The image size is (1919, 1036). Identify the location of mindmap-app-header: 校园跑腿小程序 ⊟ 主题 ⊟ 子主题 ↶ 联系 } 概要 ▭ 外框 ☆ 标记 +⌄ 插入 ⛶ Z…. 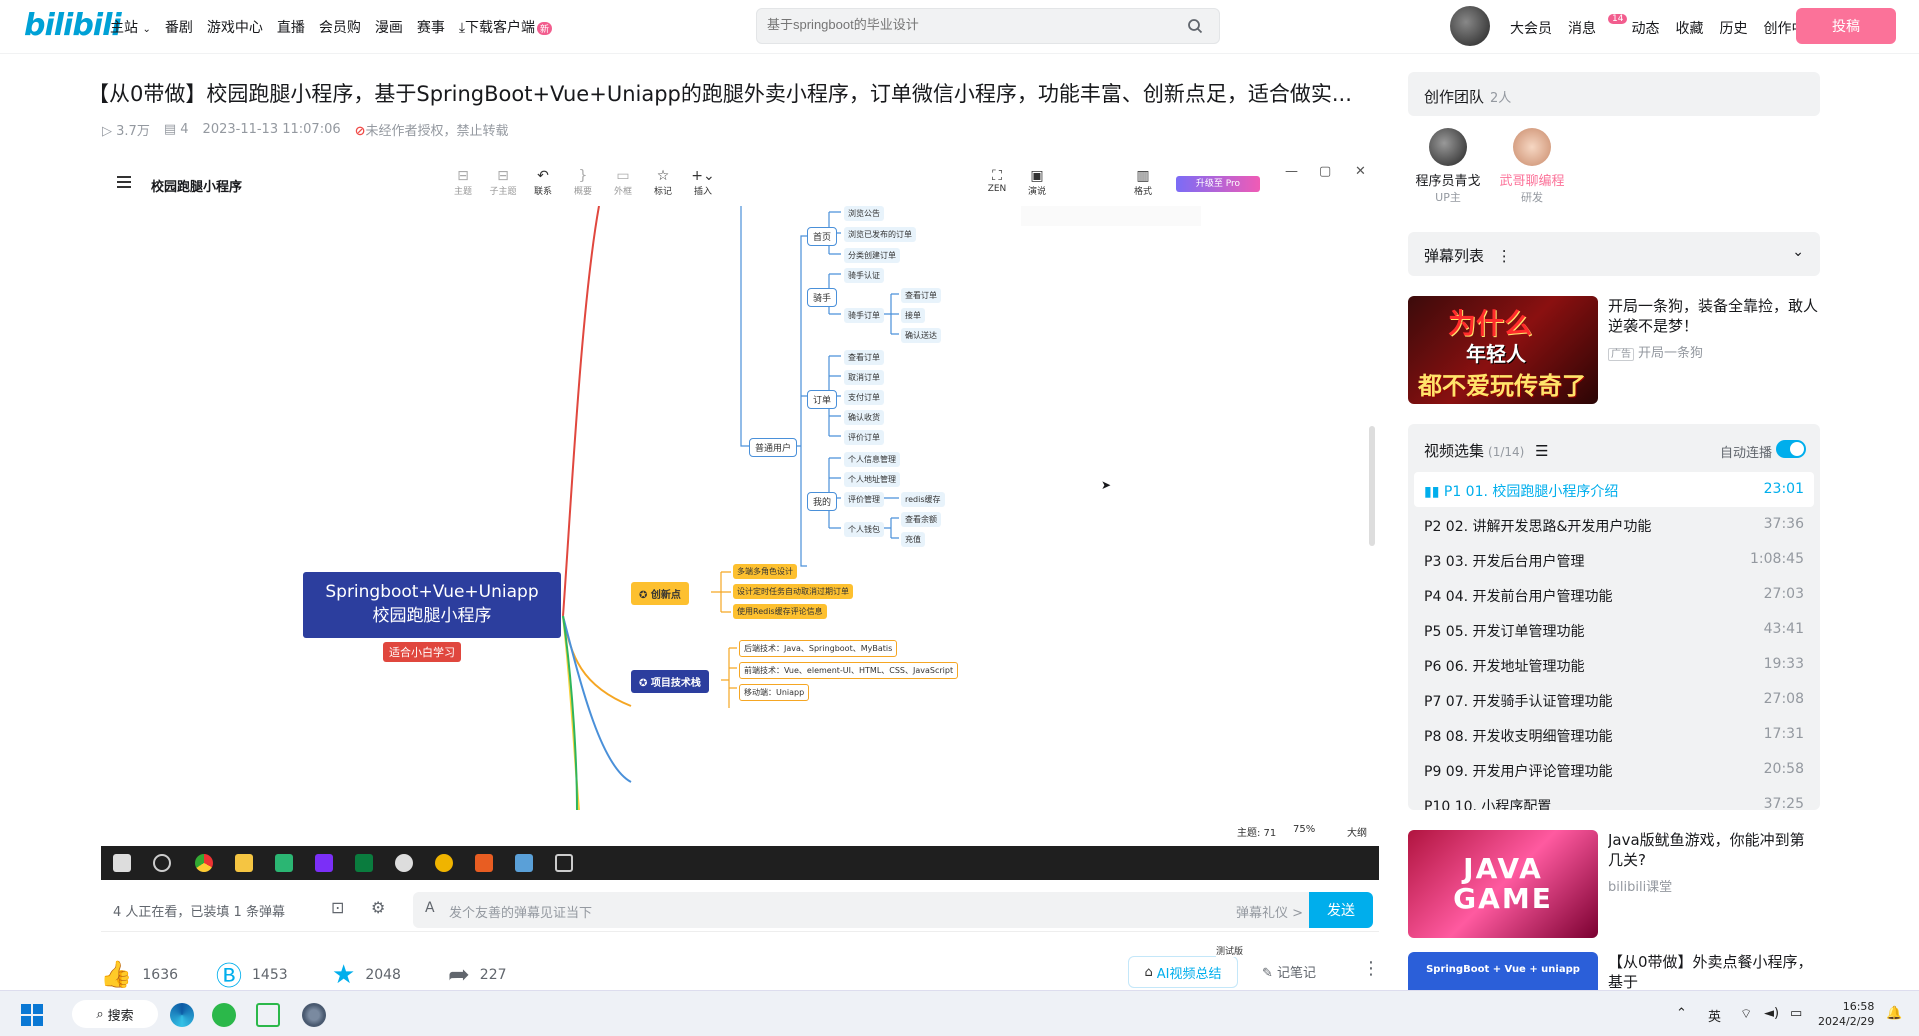
(740, 182).